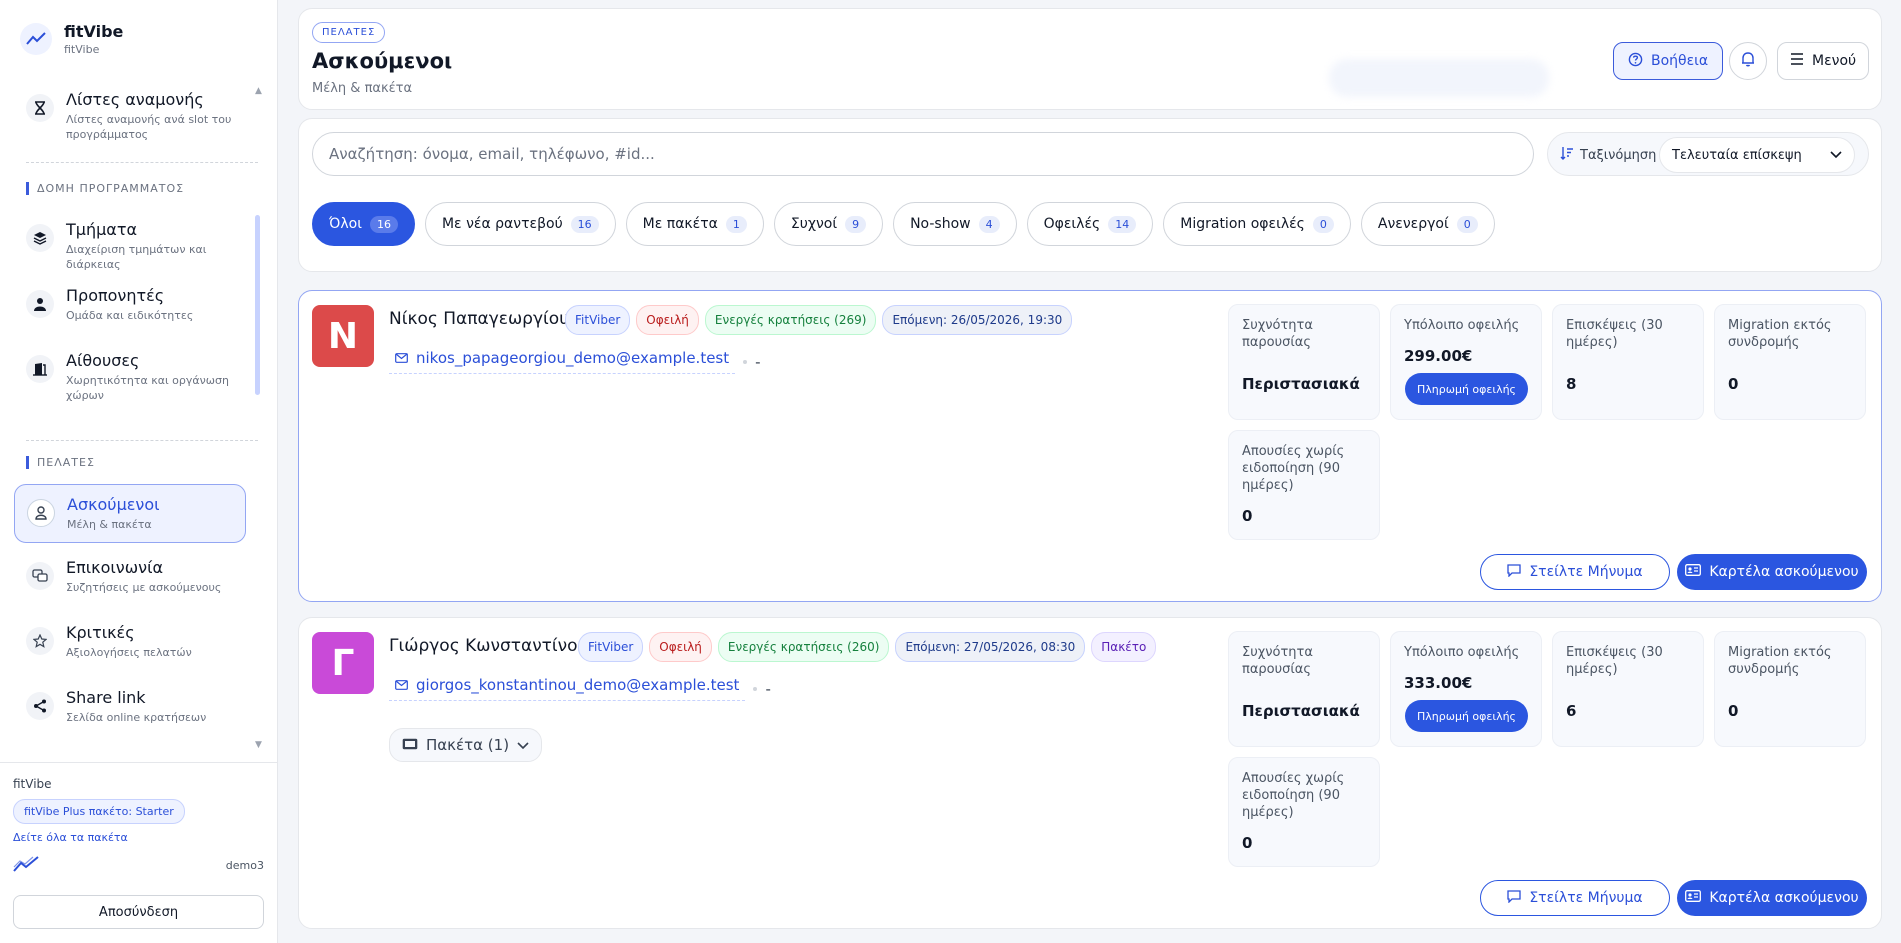 Image resolution: width=1901 pixels, height=943 pixels. Describe the element at coordinates (41, 513) in the screenshot. I see `user-outline-icon` at that location.